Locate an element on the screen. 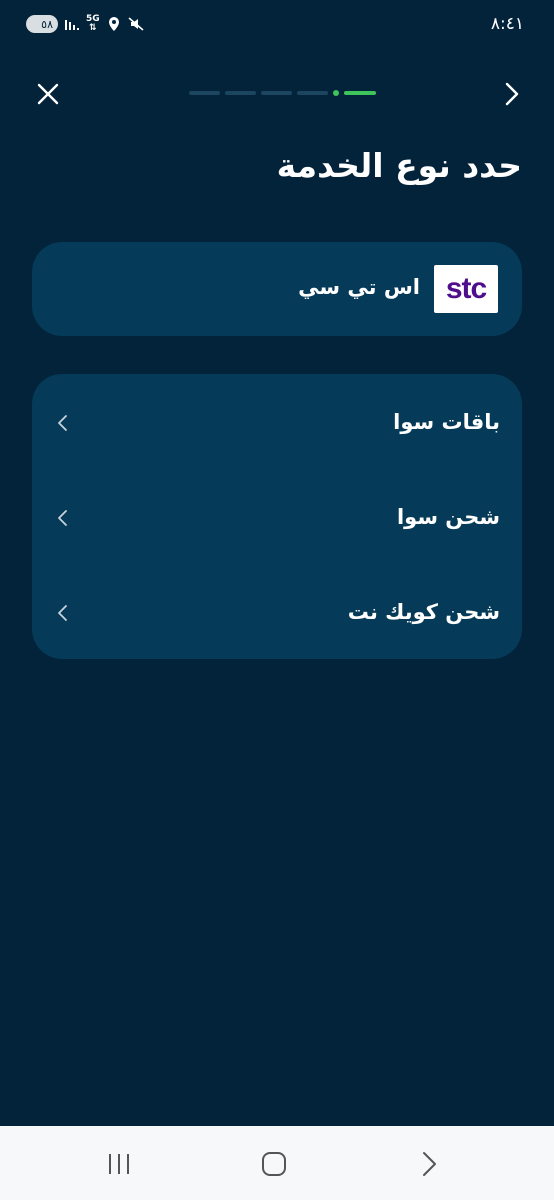 This screenshot has width=554, height=1200. progress-current-dot is located at coordinates (336, 93).